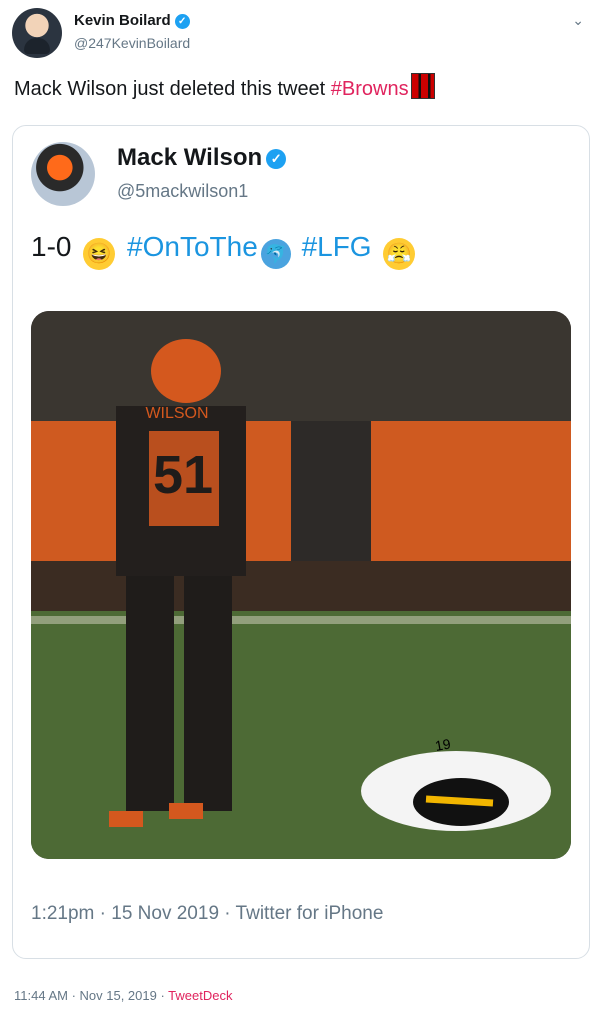 Image resolution: width=600 pixels, height=1019 pixels. What do you see at coordinates (370, 89) in the screenshot?
I see `browns-hashtag: #Browns` at bounding box center [370, 89].